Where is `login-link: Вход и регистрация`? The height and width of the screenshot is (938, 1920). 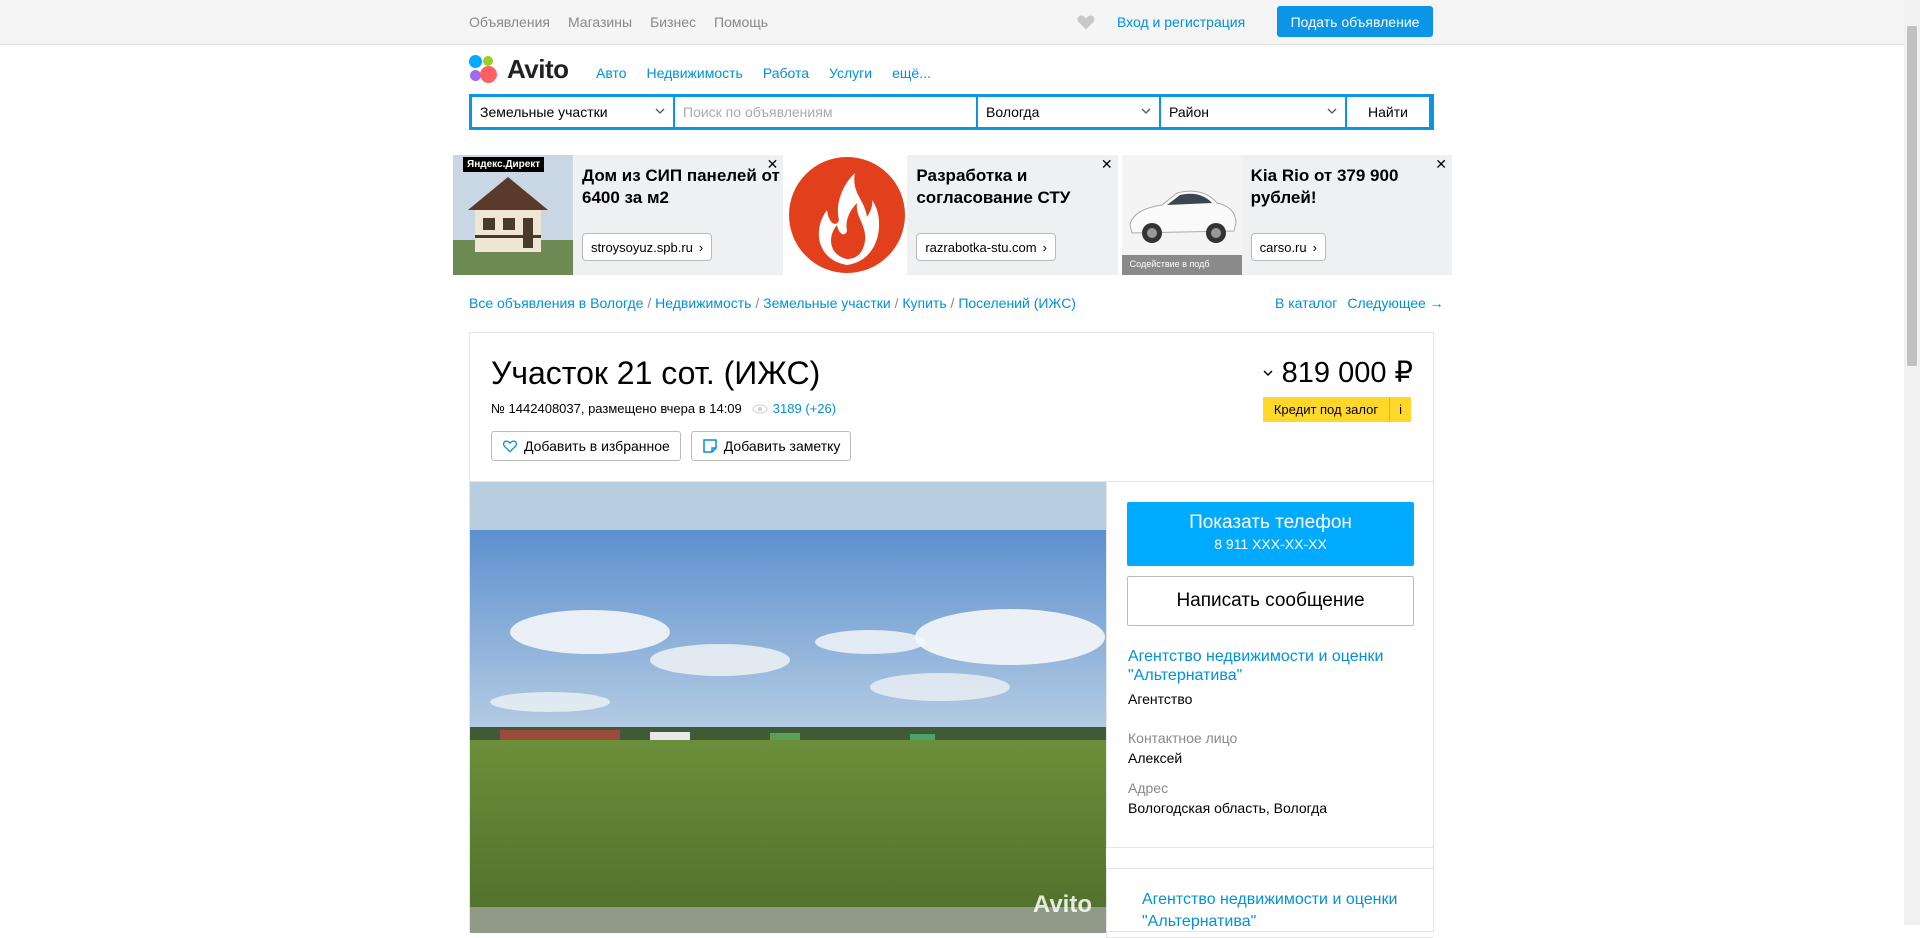
login-link: Вход и регистрация is located at coordinates (1181, 22).